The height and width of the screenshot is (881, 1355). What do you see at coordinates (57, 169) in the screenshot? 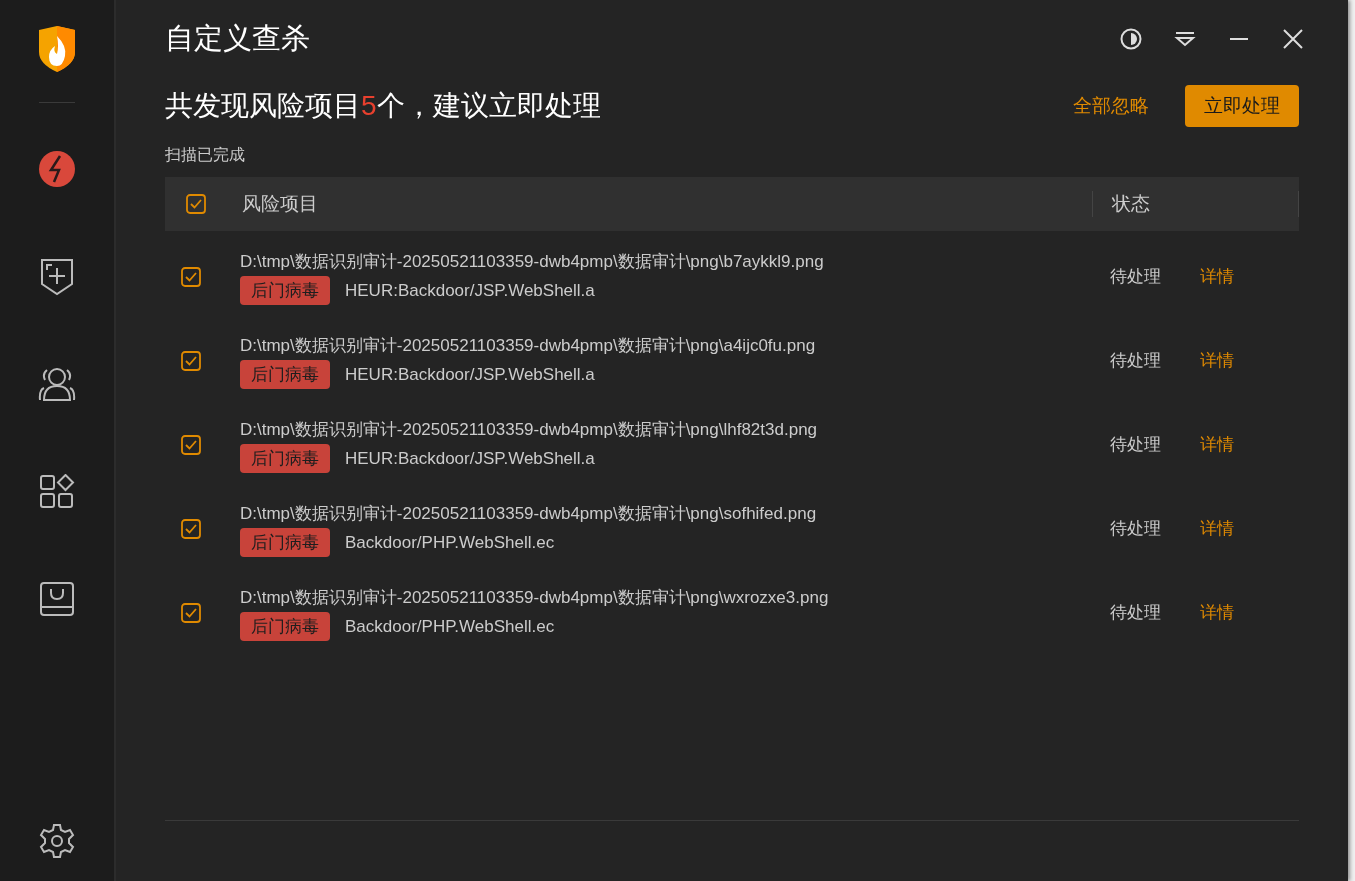
I see `lightning-icon` at bounding box center [57, 169].